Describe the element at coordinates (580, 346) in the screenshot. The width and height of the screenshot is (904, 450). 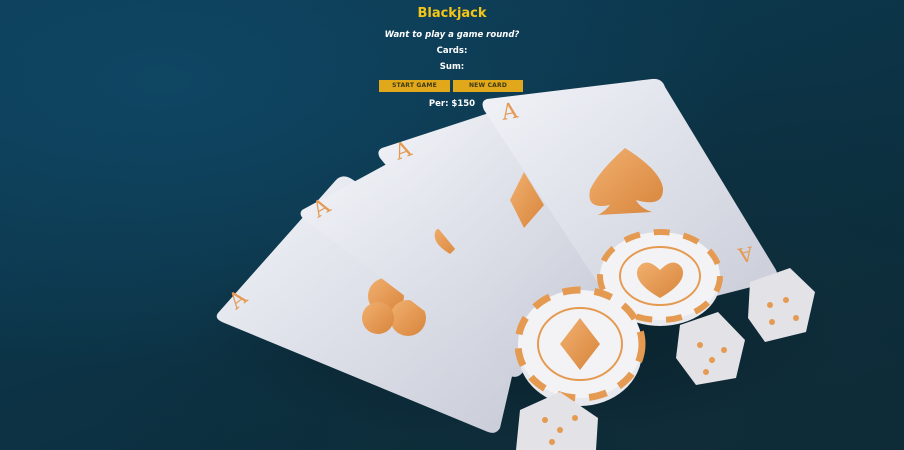
I see `poker-chip-diamond` at that location.